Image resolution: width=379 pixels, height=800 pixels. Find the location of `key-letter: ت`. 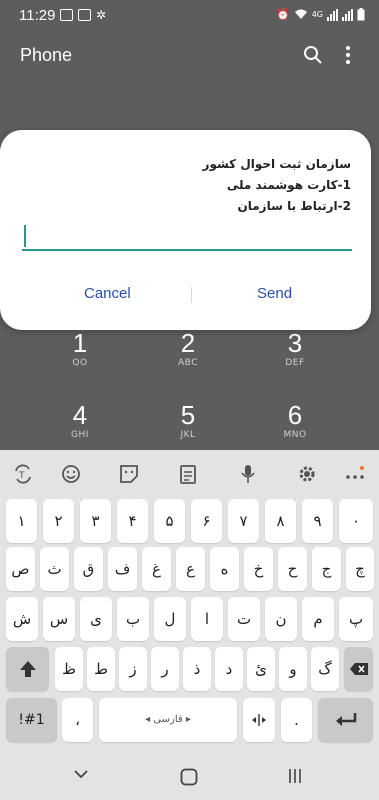

key-letter: ت is located at coordinates (244, 619).